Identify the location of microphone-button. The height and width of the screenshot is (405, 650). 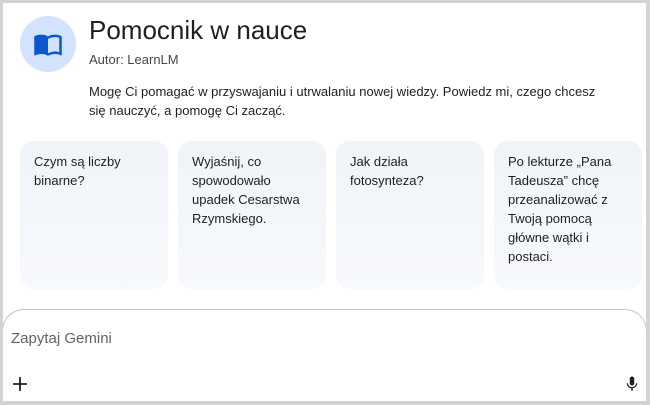
(632, 384).